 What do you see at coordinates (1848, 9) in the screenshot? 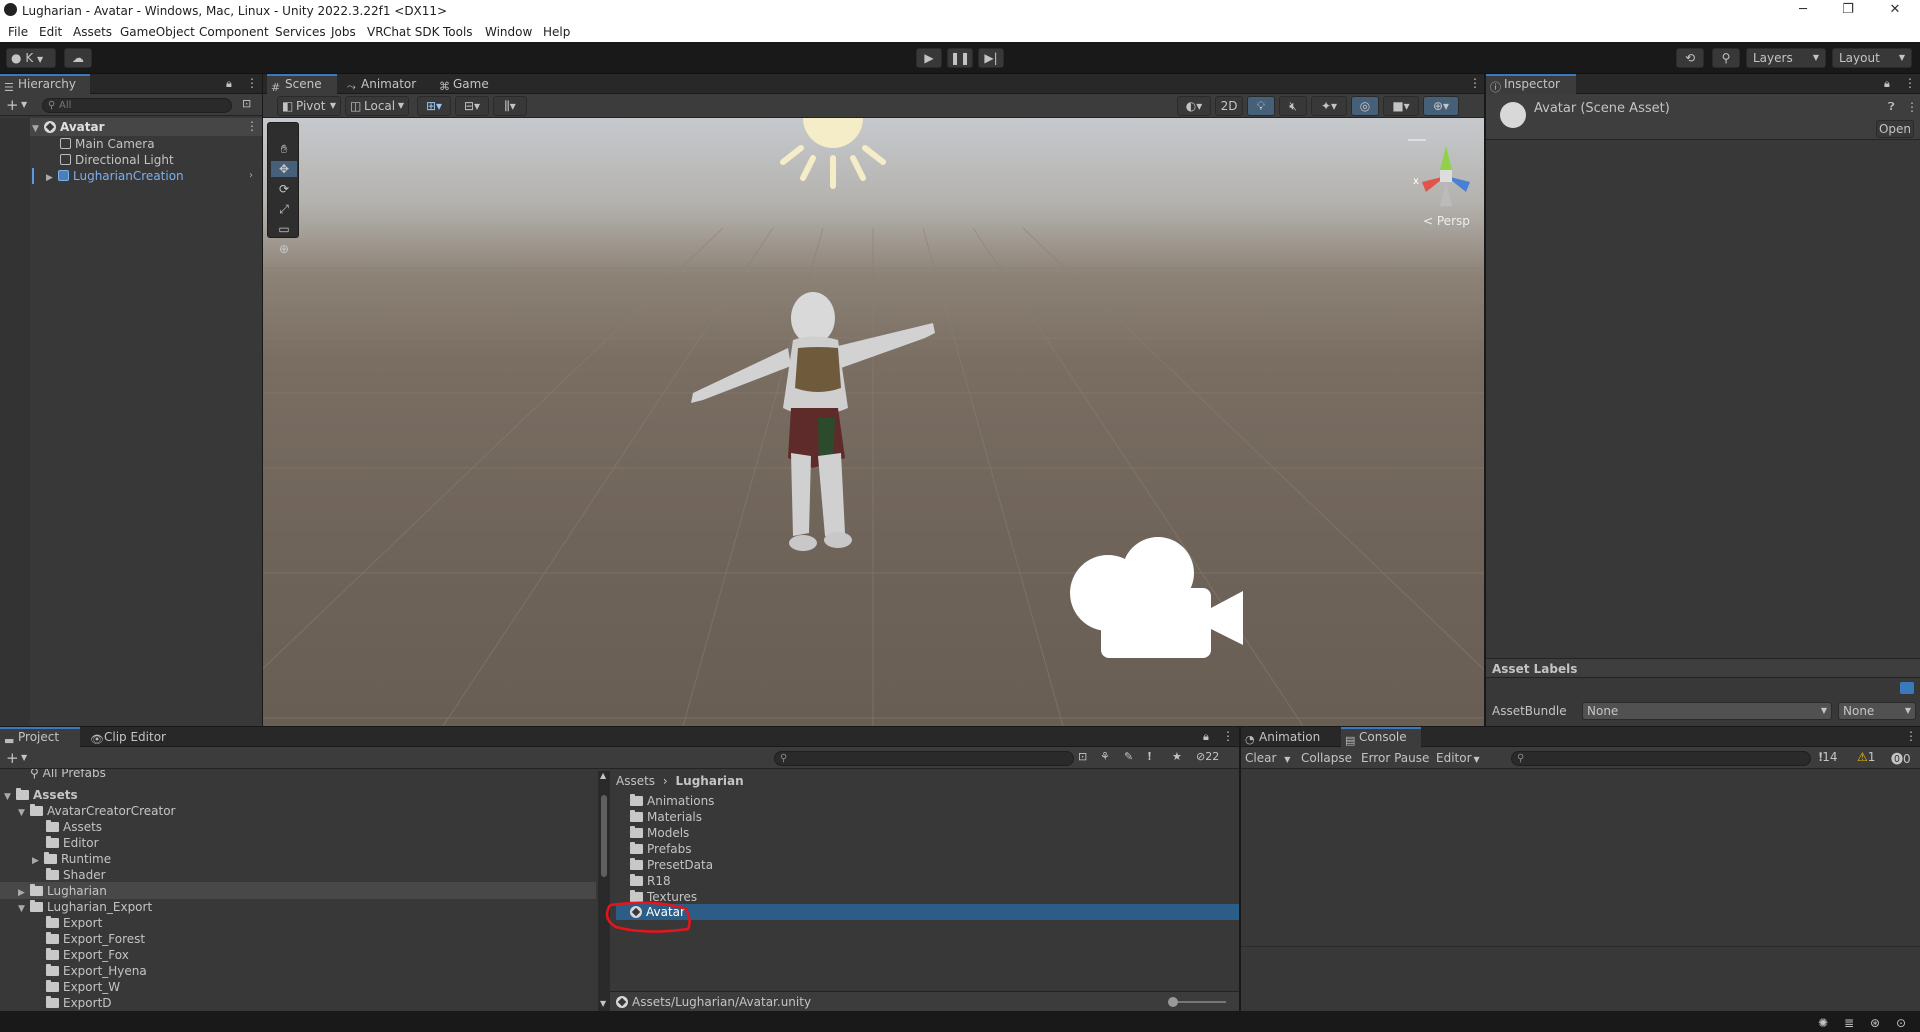
I see `maximize-button: ❐` at bounding box center [1848, 9].